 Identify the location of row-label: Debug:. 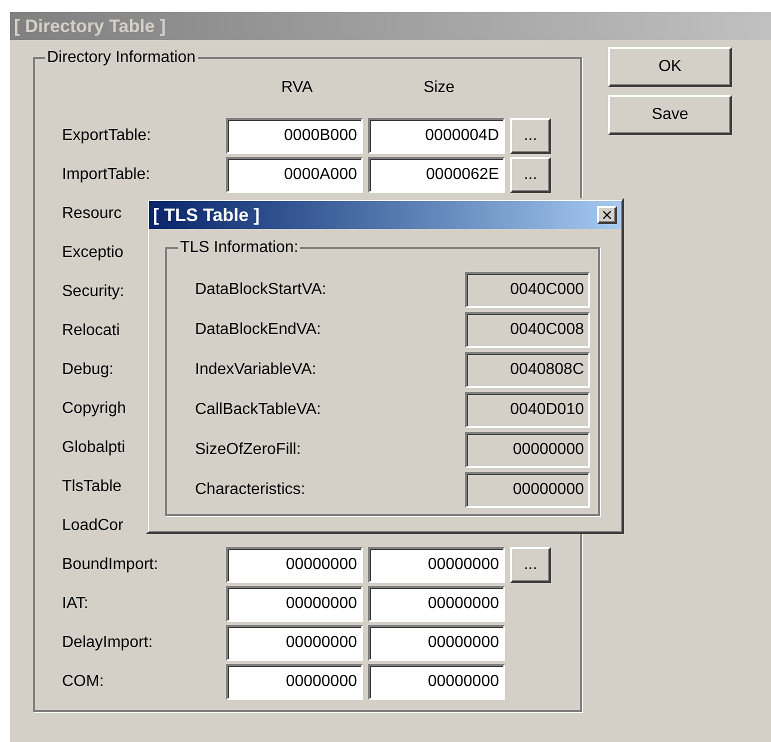
(88, 370).